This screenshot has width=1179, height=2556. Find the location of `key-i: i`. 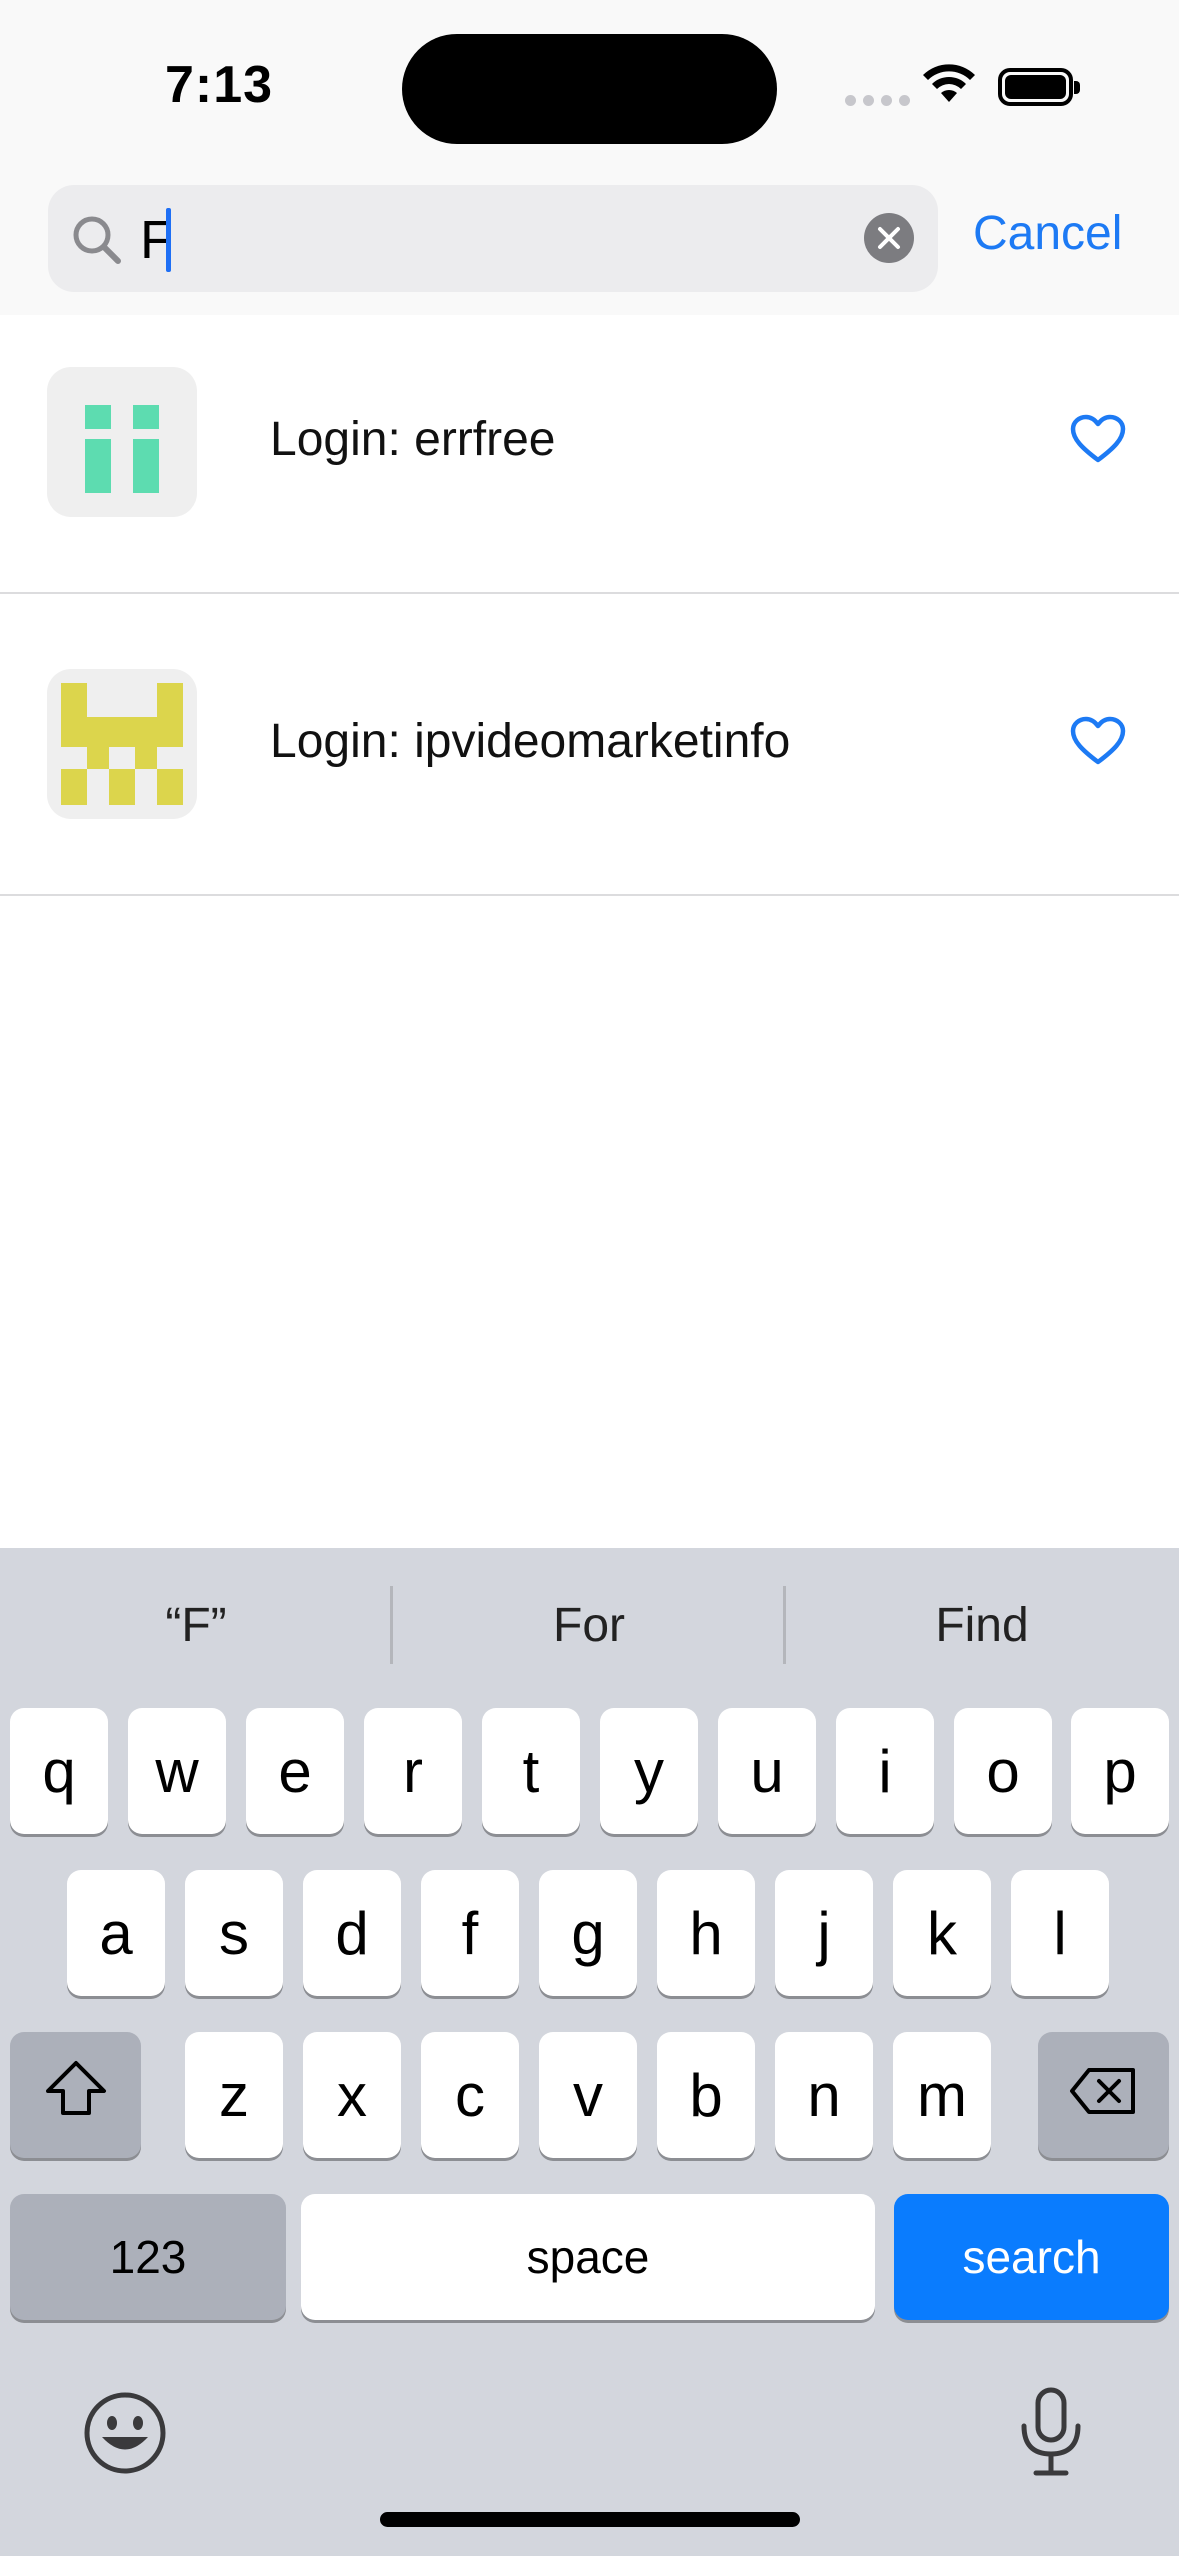

key-i: i is located at coordinates (885, 1771).